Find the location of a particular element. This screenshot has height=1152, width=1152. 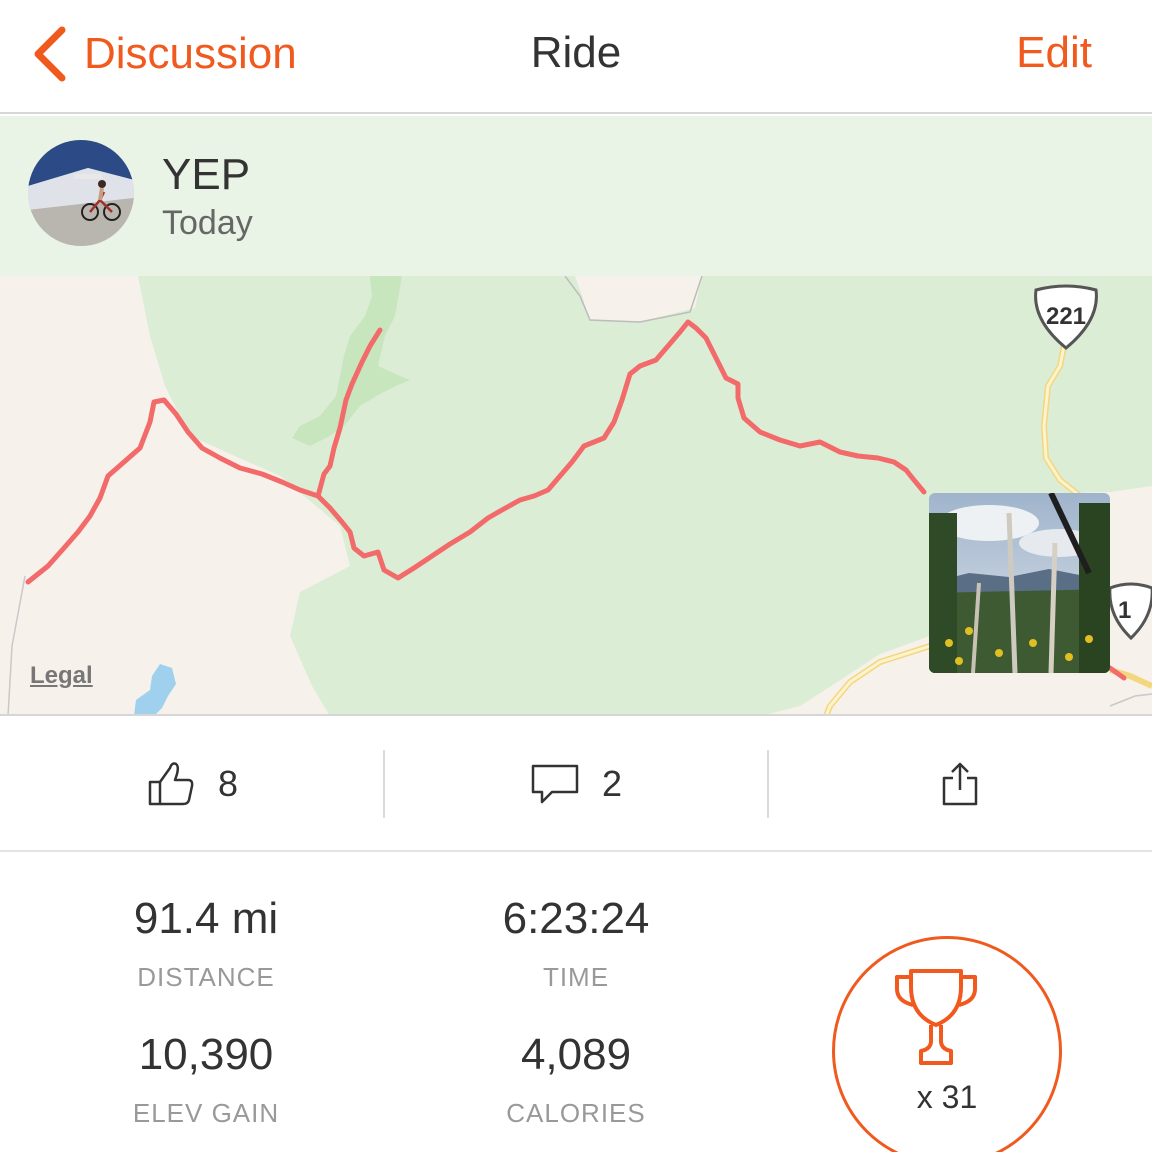

nav-bar: Discussion Ride Edit is located at coordinates (576, 57).